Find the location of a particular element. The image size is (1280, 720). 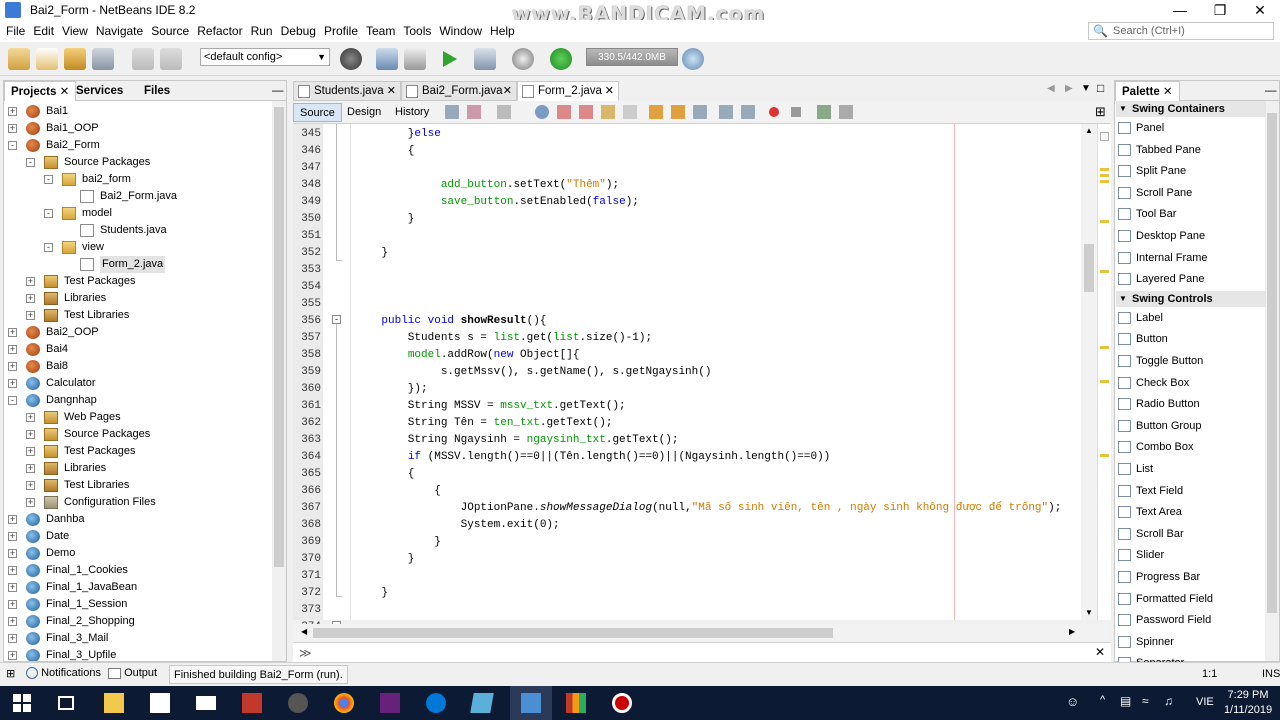

collapse-icon: - is located at coordinates (30, 162).